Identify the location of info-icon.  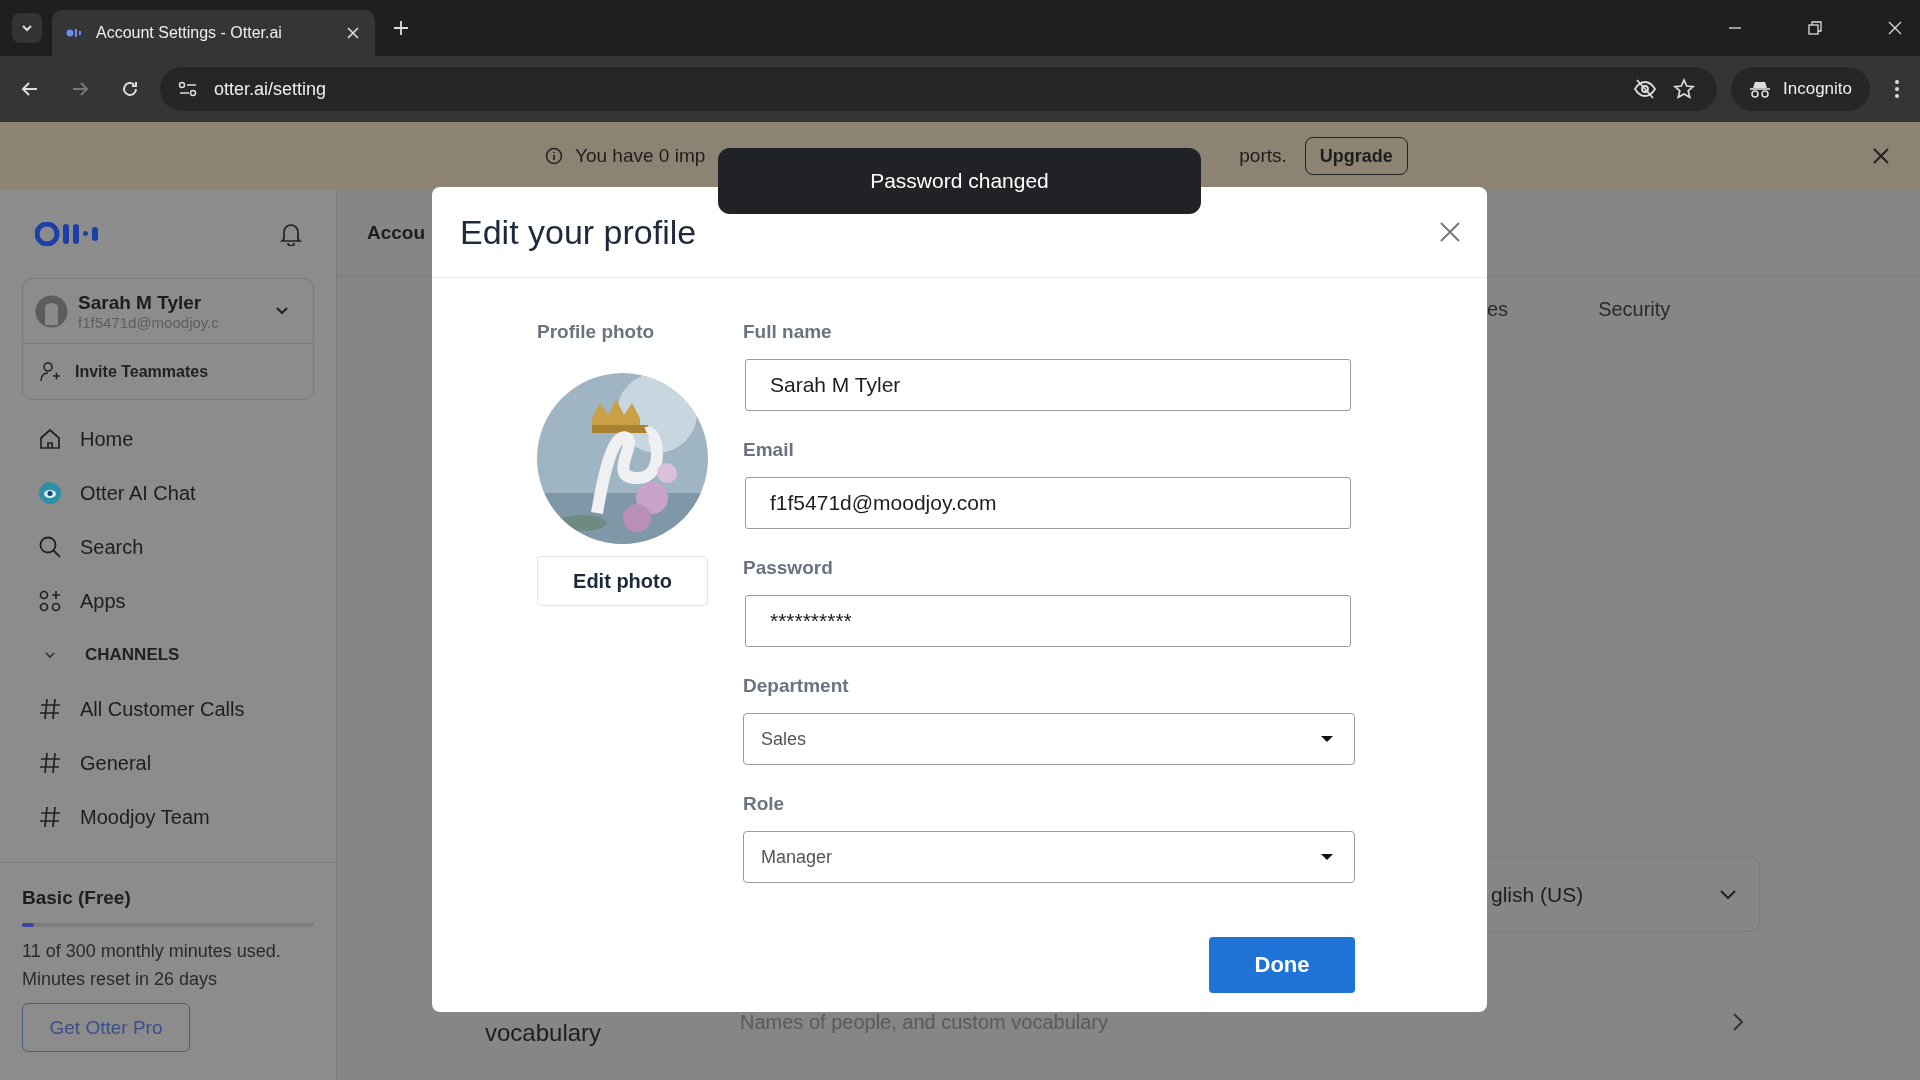
(554, 156).